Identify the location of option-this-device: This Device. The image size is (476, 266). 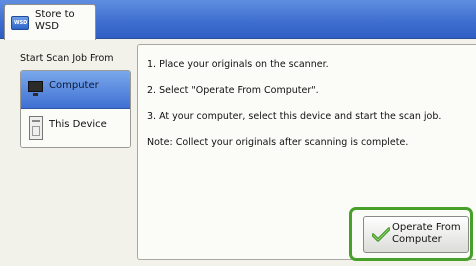
(75, 128).